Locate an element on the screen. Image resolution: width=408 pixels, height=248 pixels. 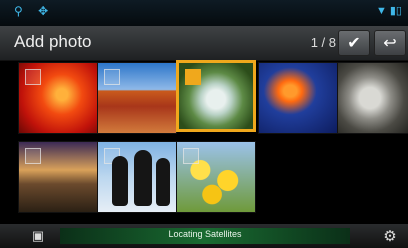
photo-hydrangea is located at coordinates (216, 96).